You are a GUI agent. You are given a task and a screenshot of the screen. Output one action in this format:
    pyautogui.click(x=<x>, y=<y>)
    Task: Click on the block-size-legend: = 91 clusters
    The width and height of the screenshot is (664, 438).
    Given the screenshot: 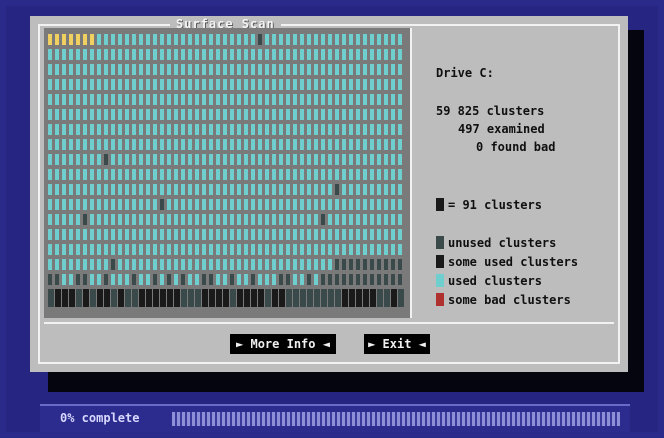 What is the action you would take?
    pyautogui.click(x=495, y=205)
    